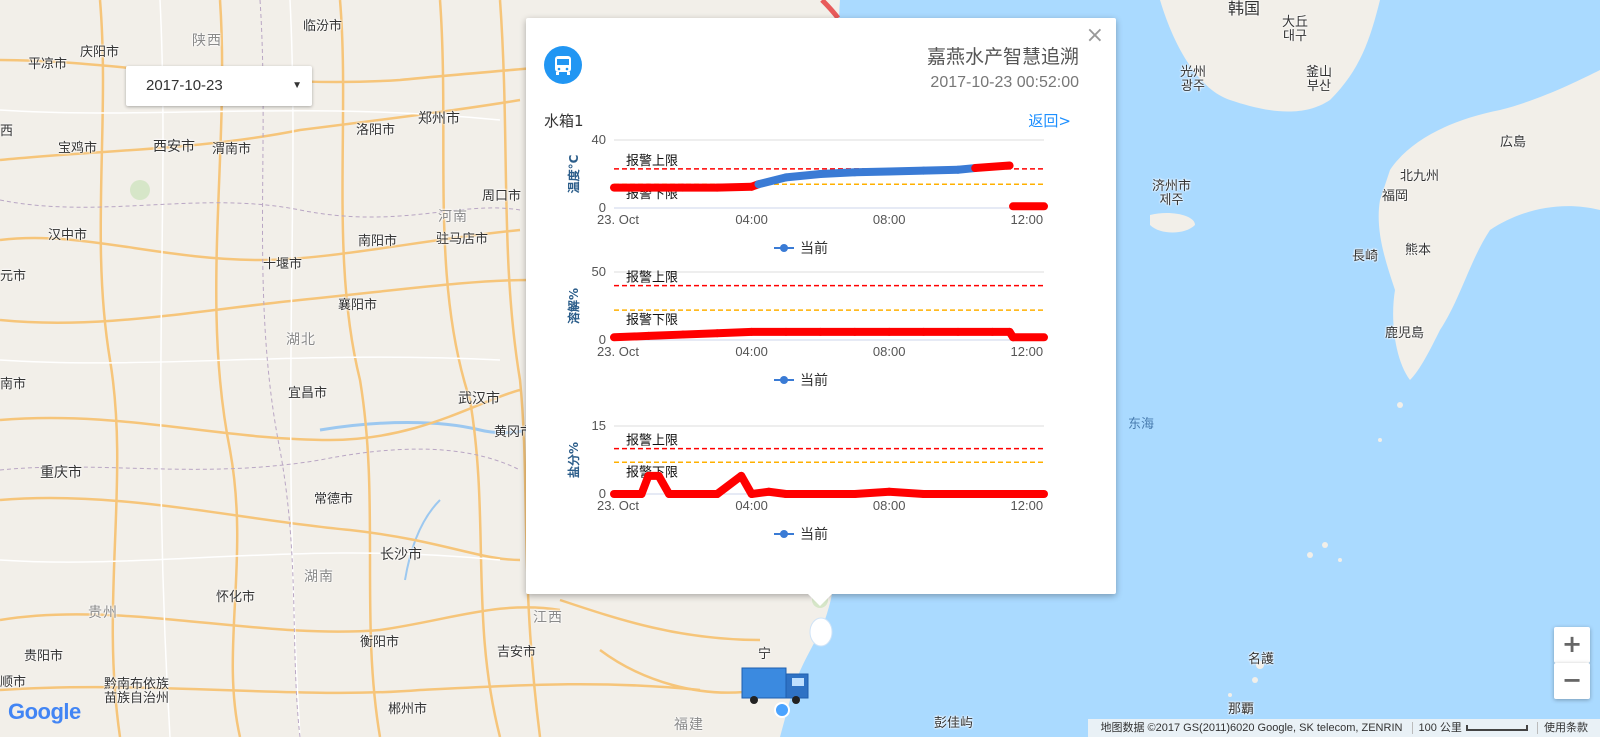  Describe the element at coordinates (78, 148) in the screenshot. I see `map-label-baoji: 宝鸡市` at that location.